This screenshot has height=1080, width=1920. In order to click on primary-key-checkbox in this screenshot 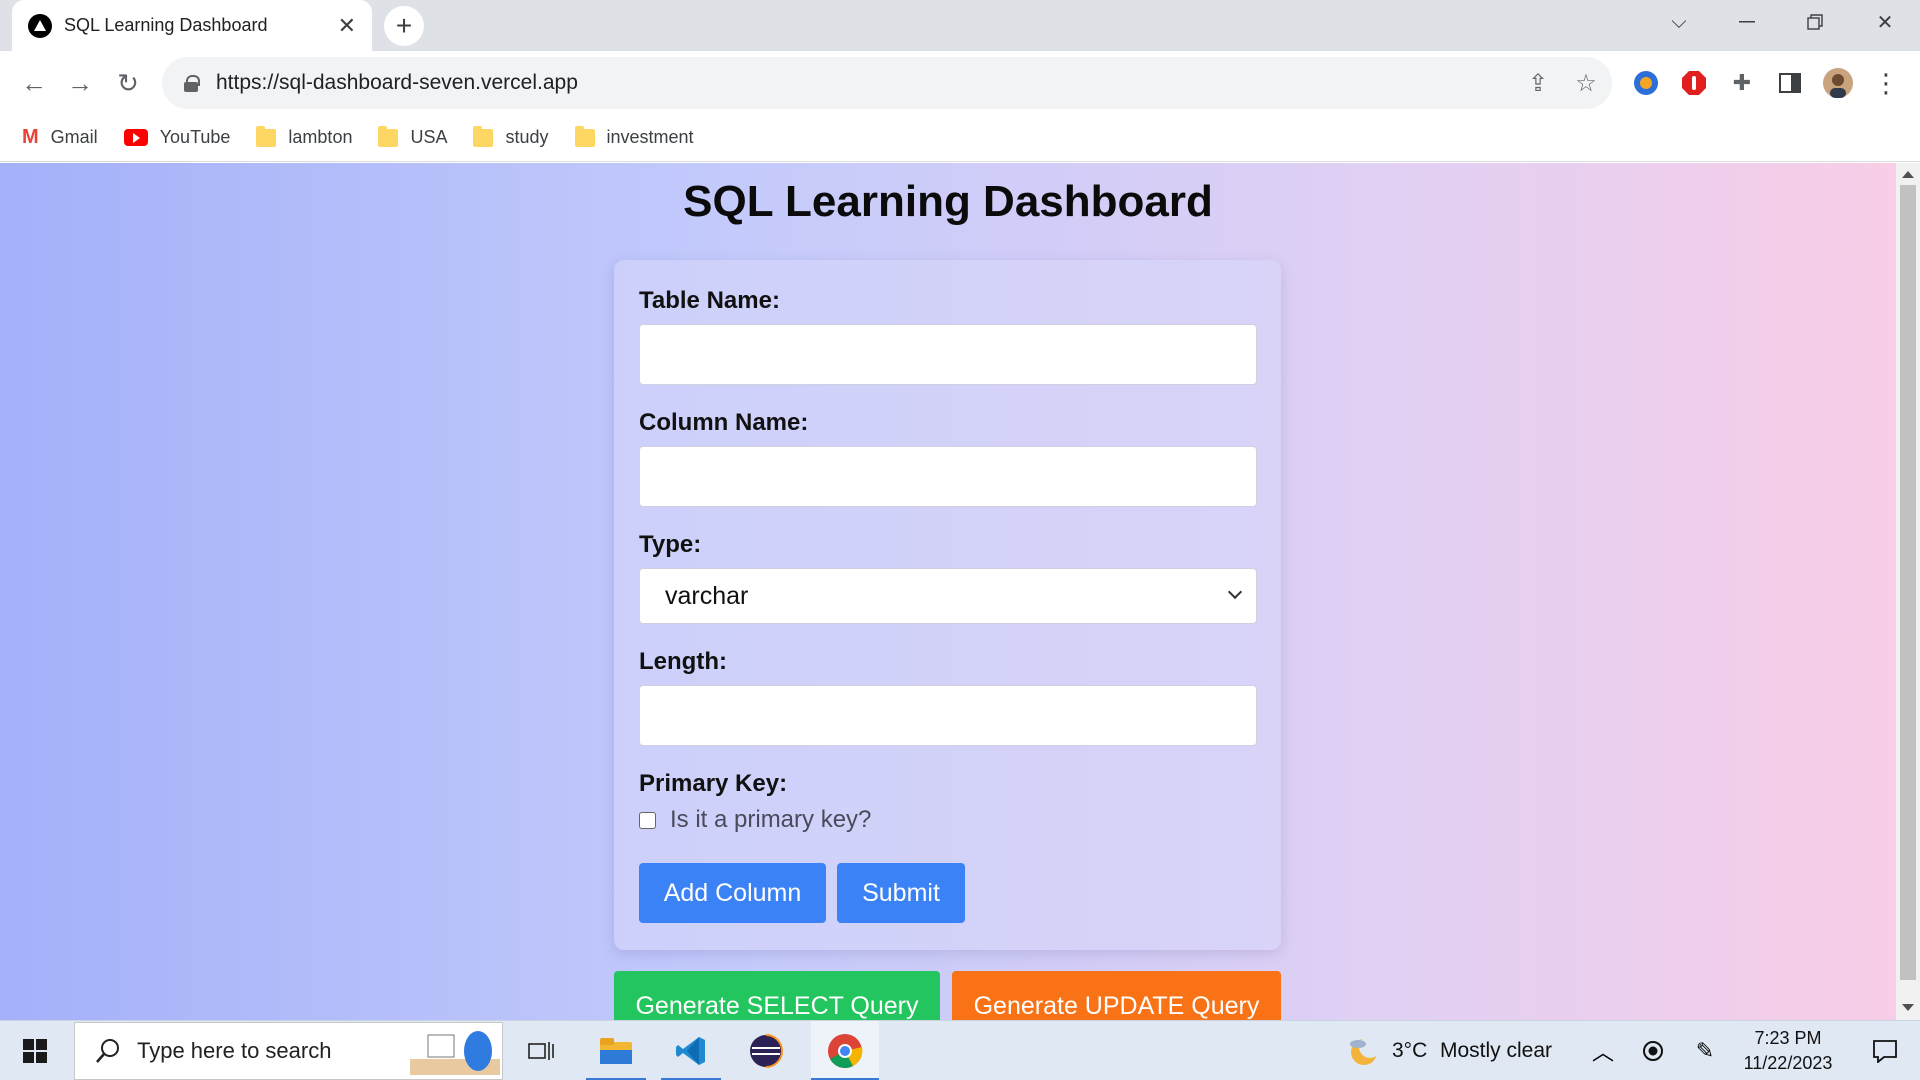, I will do `click(647, 820)`.